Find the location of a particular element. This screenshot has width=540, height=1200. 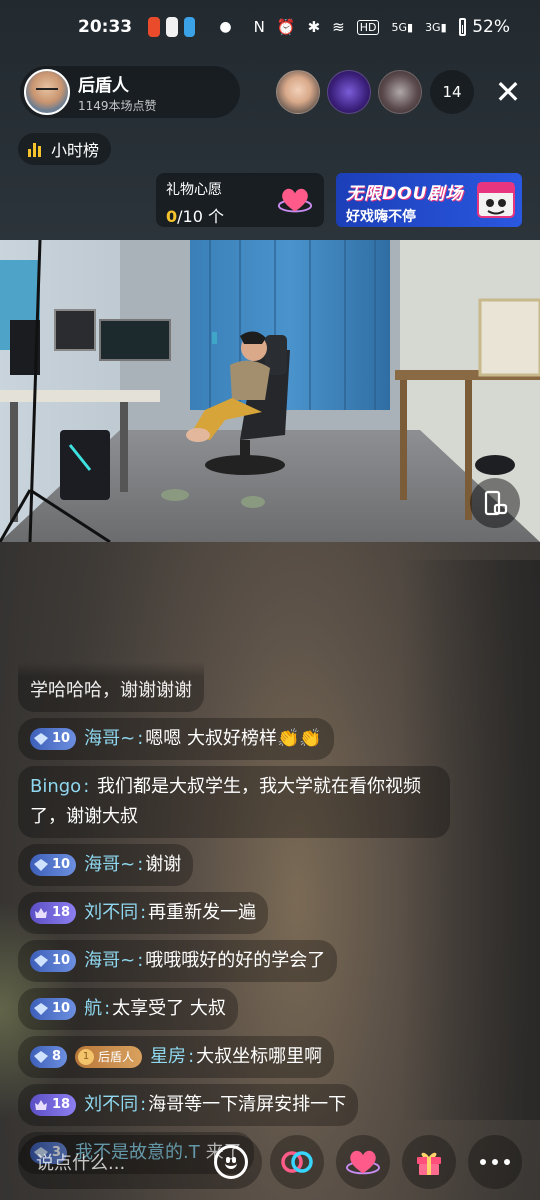

chat-text: 哦哦哦好的好的学会了 is located at coordinates (235, 960).